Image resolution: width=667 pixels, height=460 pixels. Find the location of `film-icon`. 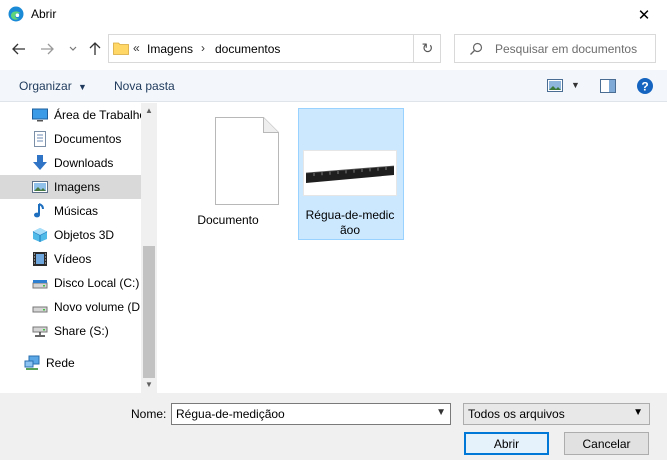

film-icon is located at coordinates (40, 259).